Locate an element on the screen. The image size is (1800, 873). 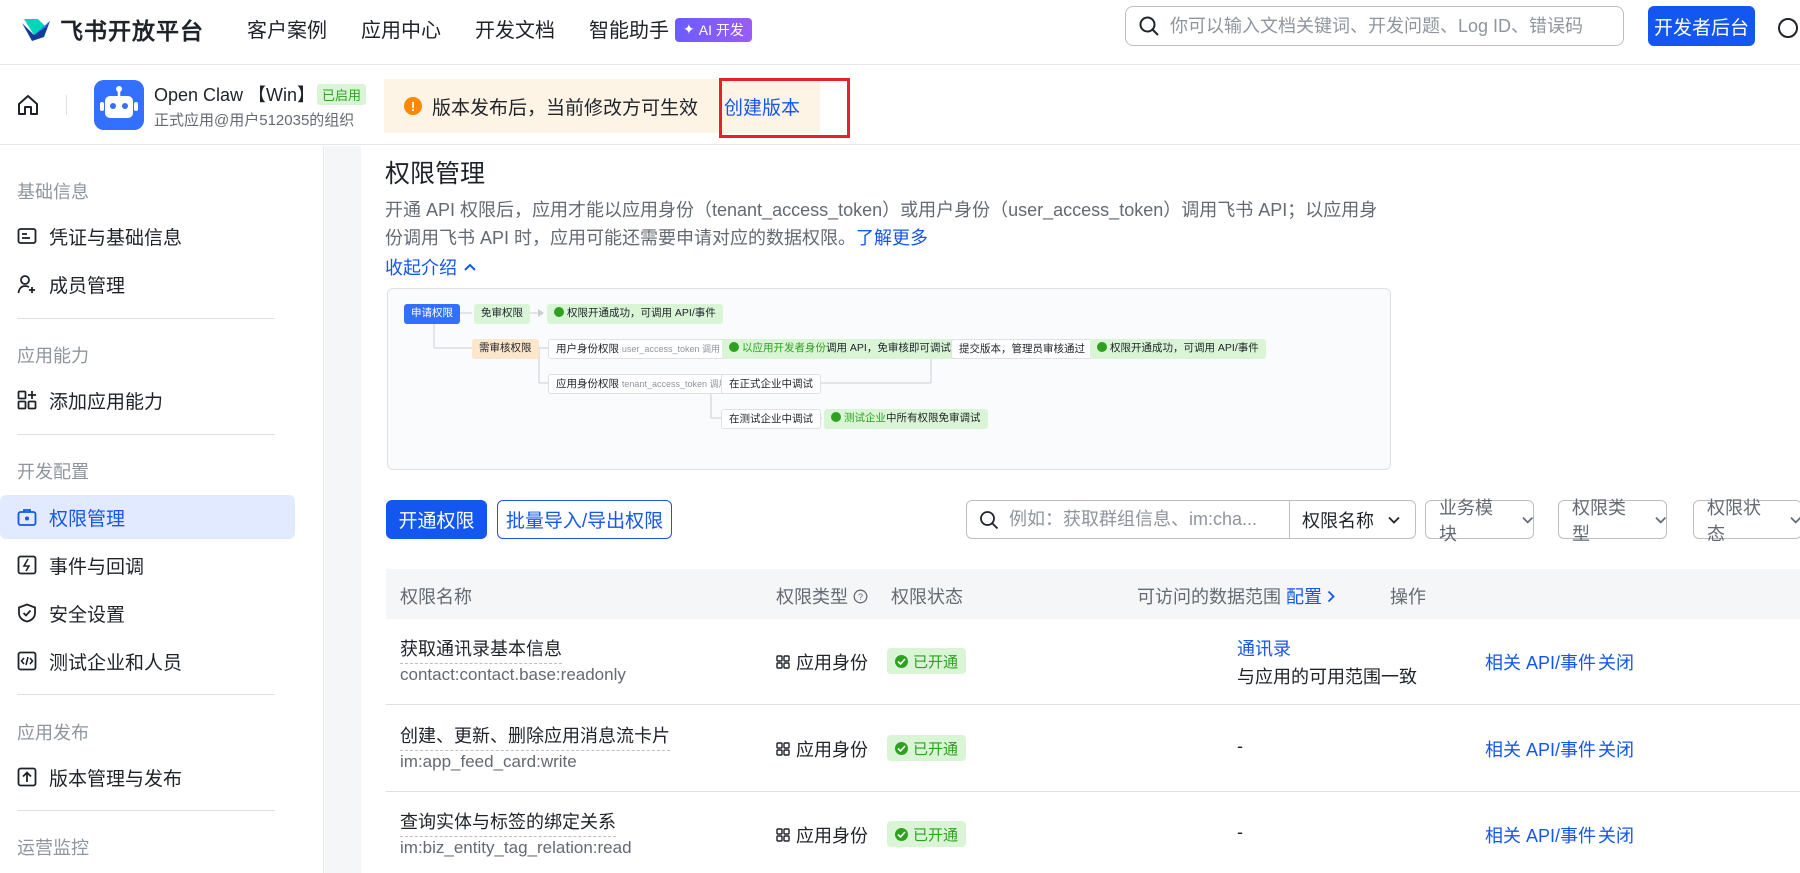
flow-app-perm-text: 应用身份权限 is located at coordinates (587, 384).